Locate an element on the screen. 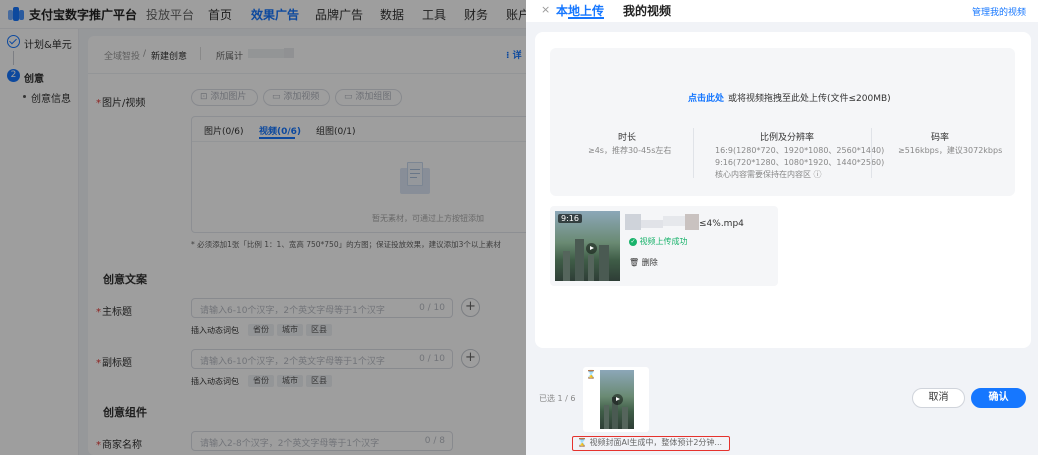 The image size is (1038, 455). spec-ratio-title: 比例及分辨率 is located at coordinates (787, 138).